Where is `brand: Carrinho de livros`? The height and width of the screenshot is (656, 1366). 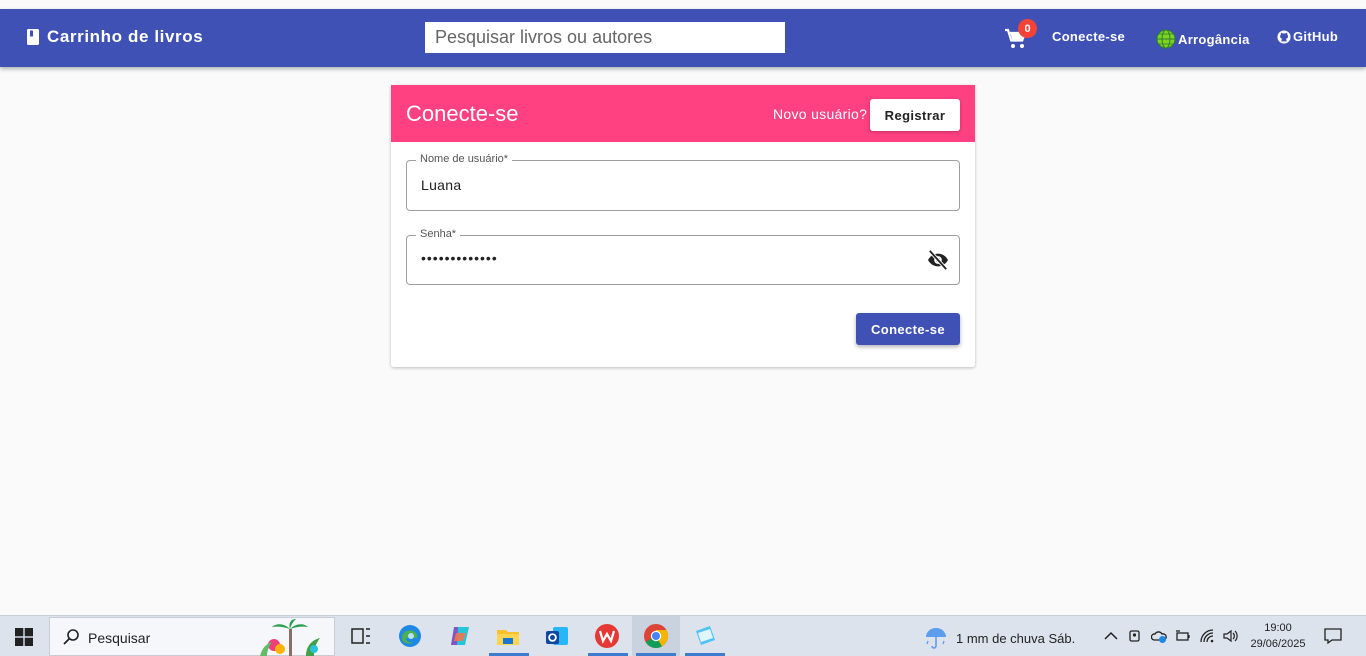 brand: Carrinho de livros is located at coordinates (115, 37).